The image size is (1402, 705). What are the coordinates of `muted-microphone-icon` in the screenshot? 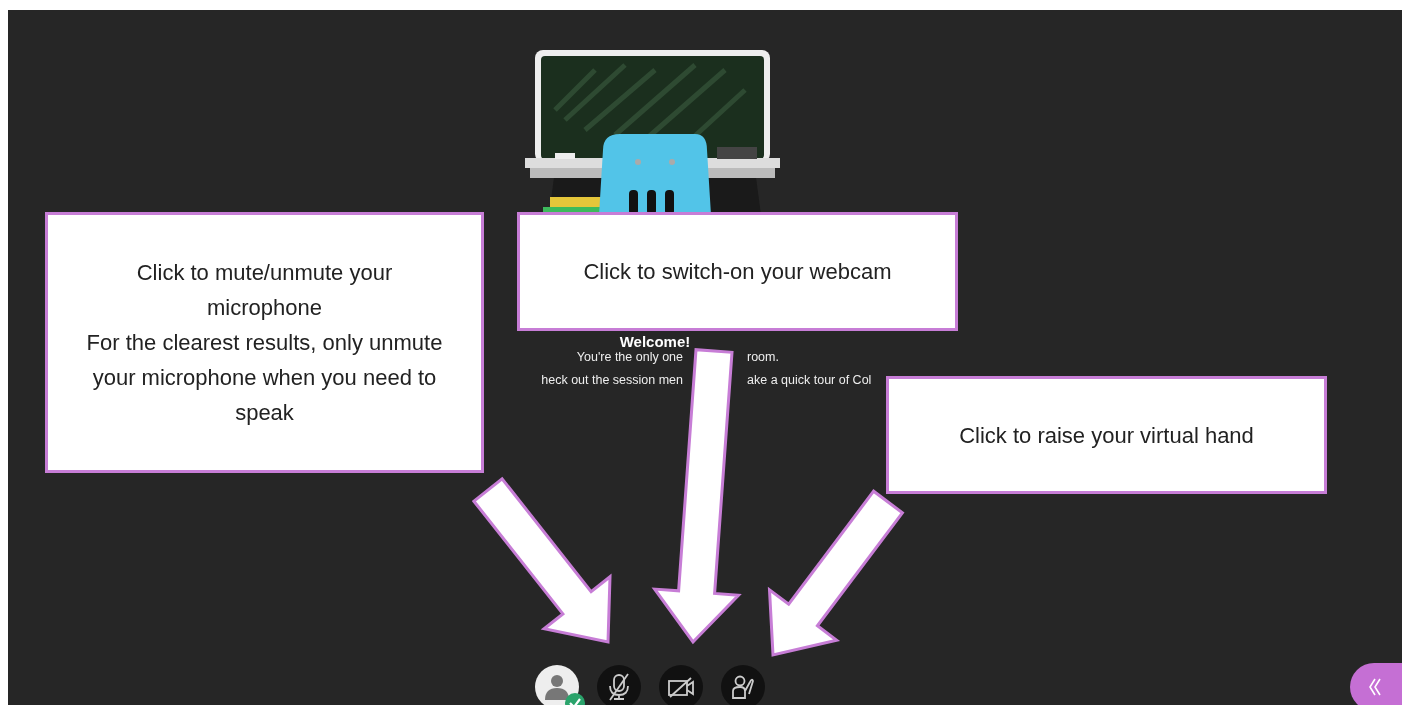 It's located at (619, 687).